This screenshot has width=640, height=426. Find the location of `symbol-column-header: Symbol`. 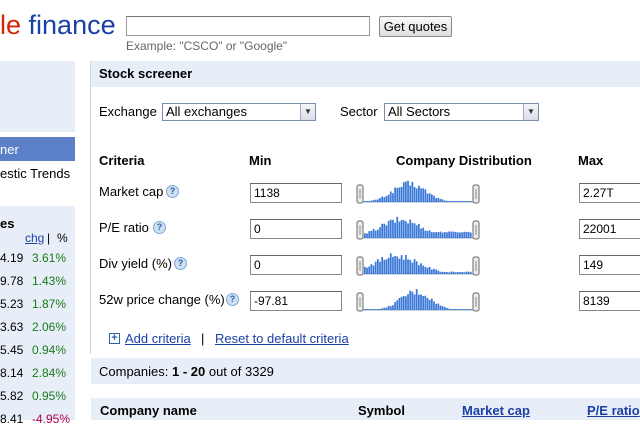

symbol-column-header: Symbol is located at coordinates (381, 410).